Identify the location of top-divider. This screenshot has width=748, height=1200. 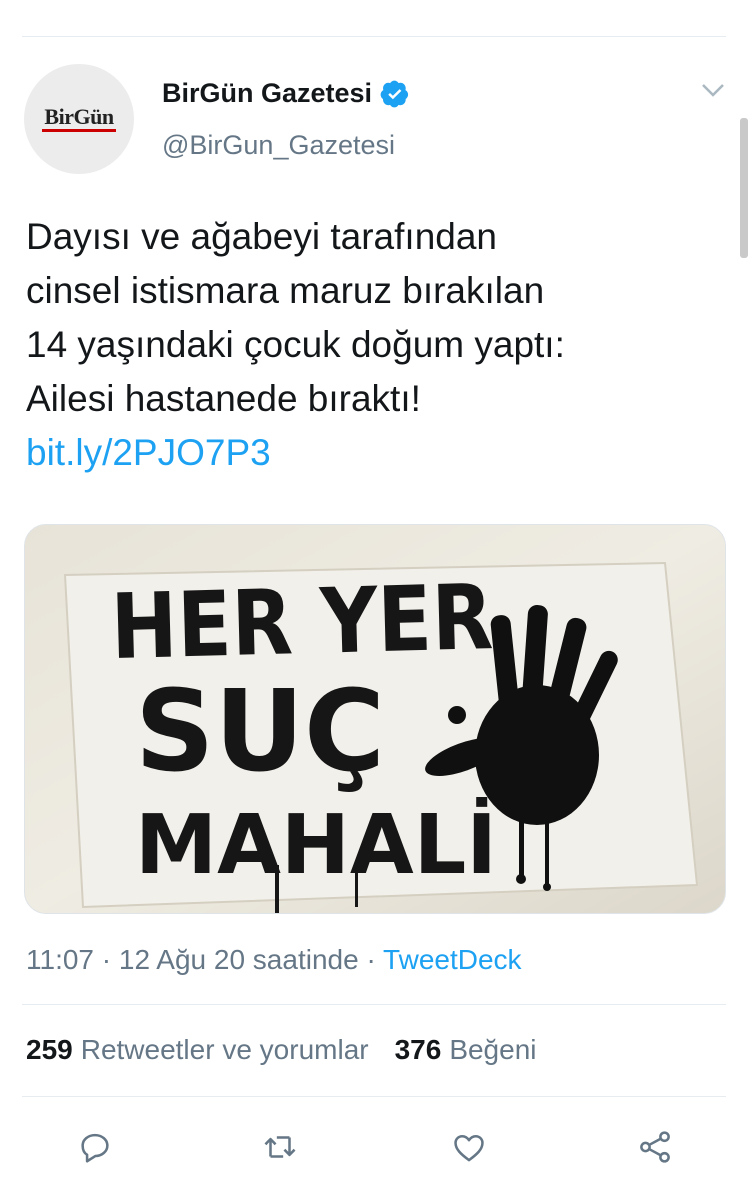
(374, 36).